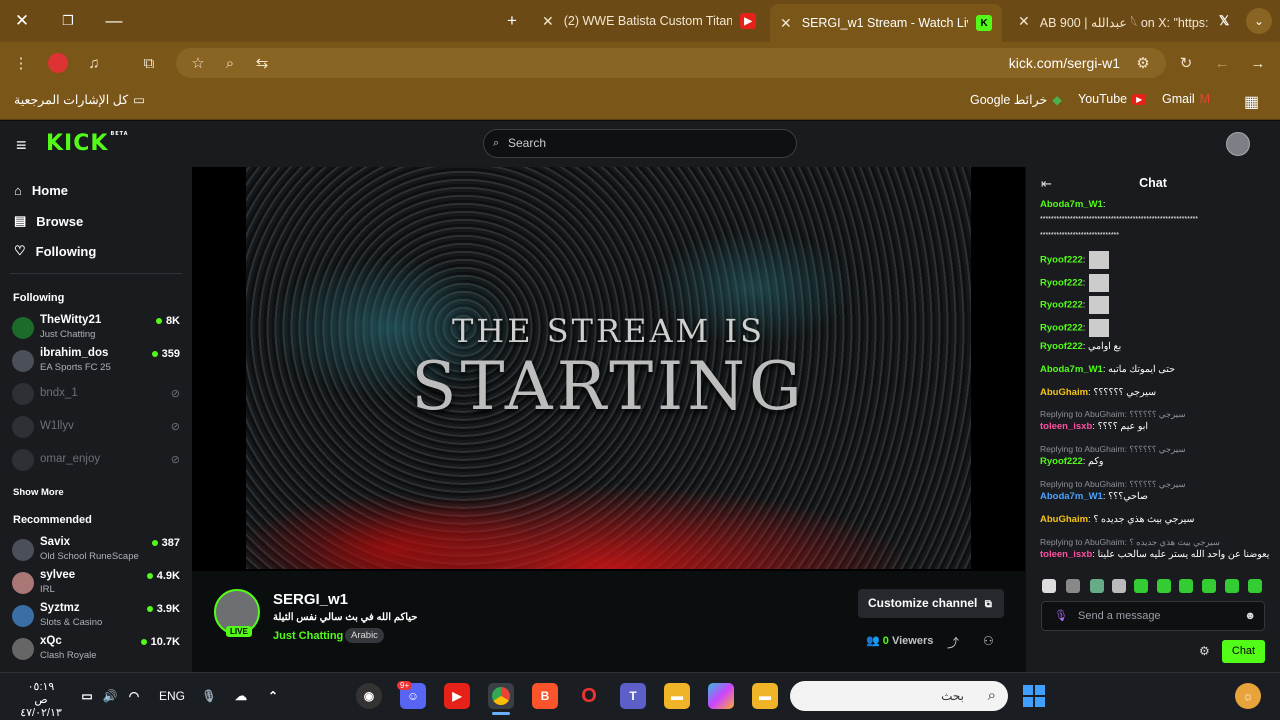  Describe the element at coordinates (1143, 63) in the screenshot. I see `site-settings-icon: ⚙` at that location.